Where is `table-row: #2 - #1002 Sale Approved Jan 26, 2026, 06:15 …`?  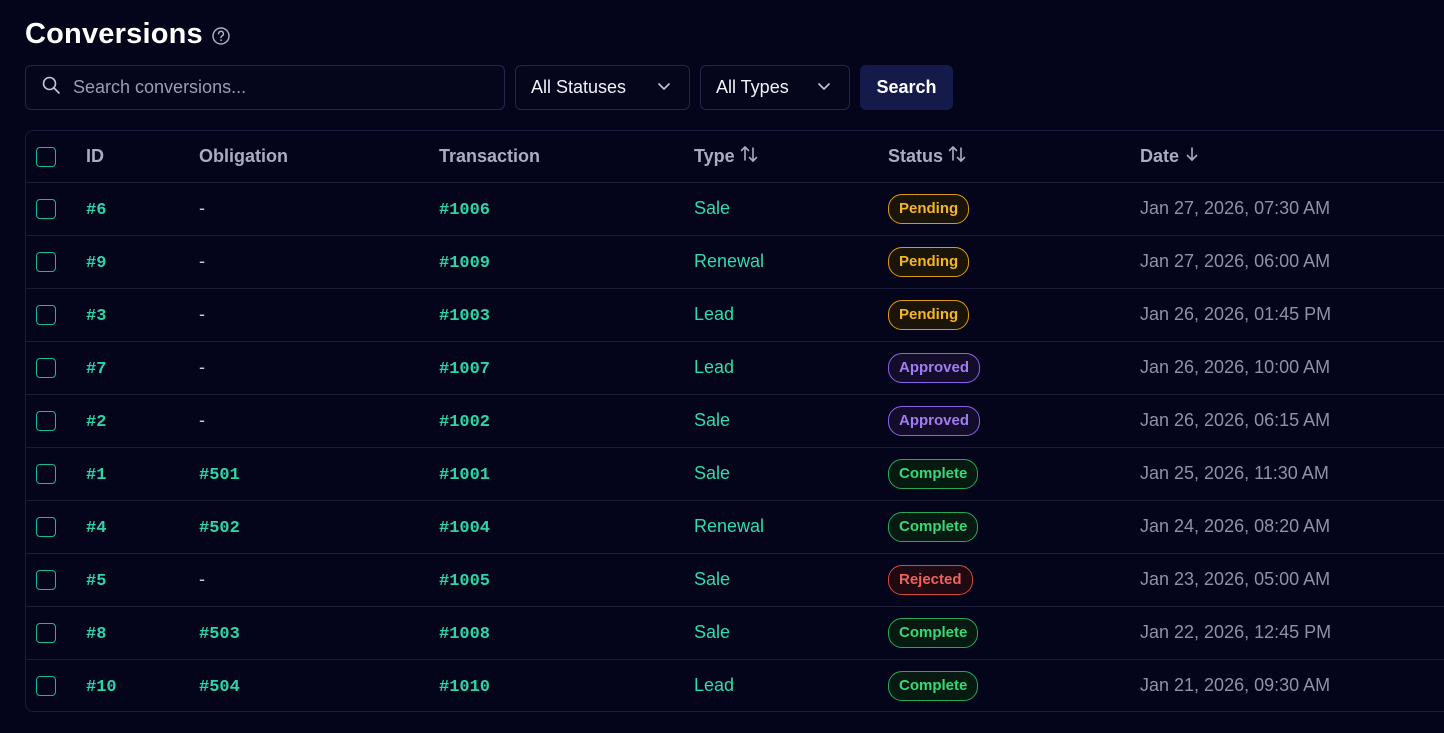 table-row: #2 - #1002 Sale Approved Jan 26, 2026, 06:15 … is located at coordinates (735, 420).